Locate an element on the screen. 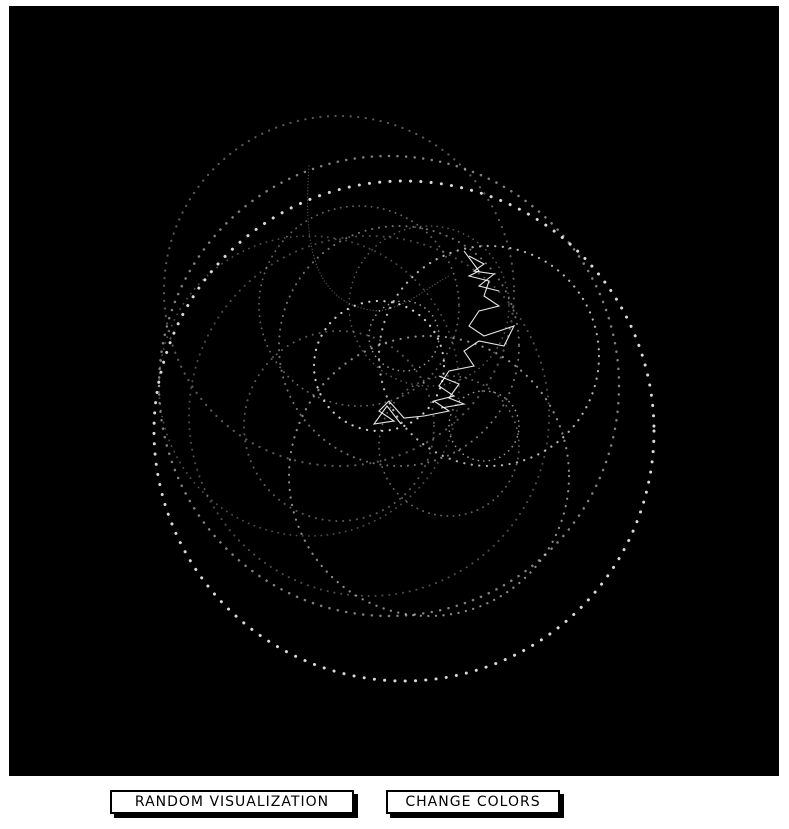 The width and height of the screenshot is (789, 829). control-bar: RANDOM VISUALIZATION CHANGE COLORS is located at coordinates (394, 805).